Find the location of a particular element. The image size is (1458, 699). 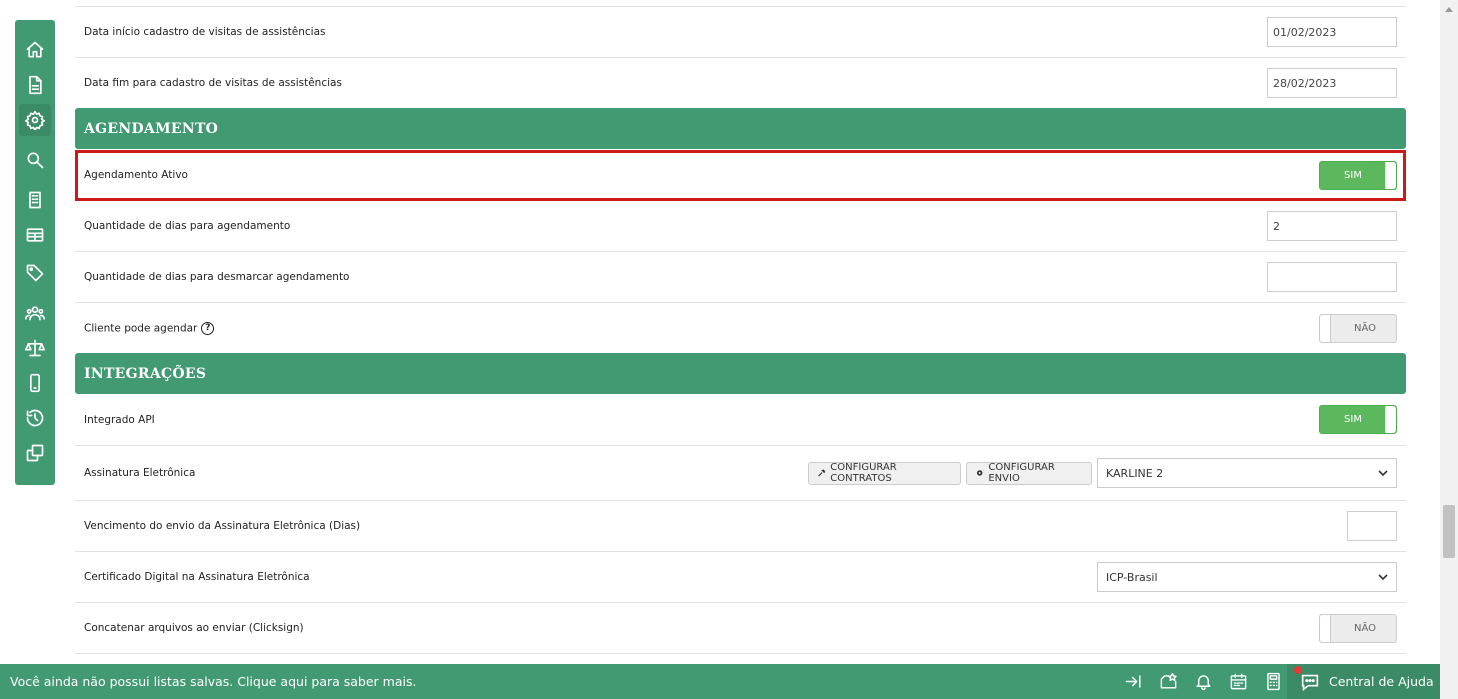

table-icon is located at coordinates (35, 235).